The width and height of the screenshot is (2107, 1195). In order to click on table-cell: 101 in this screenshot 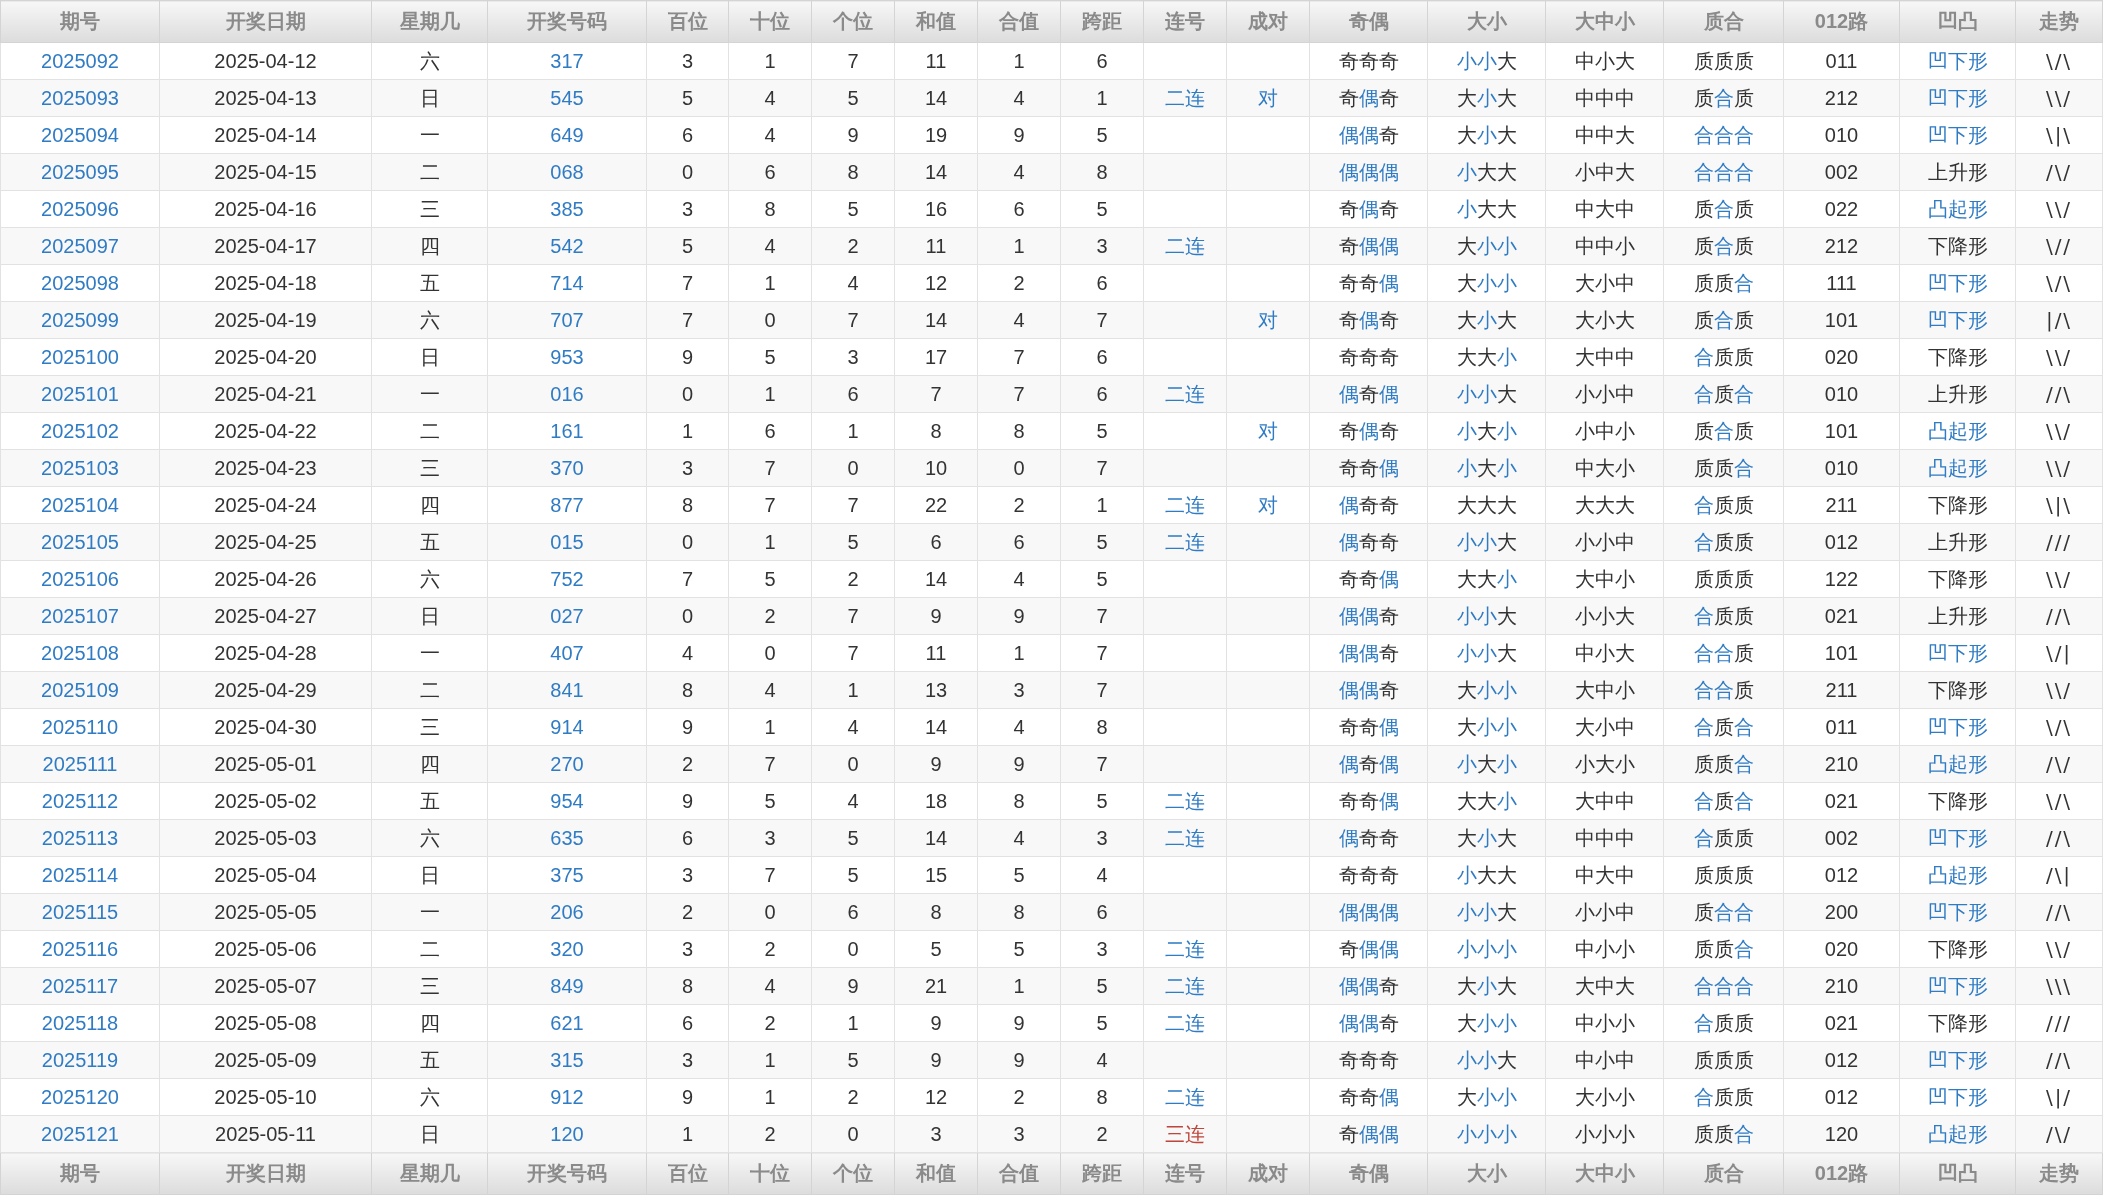, I will do `click(1841, 320)`.